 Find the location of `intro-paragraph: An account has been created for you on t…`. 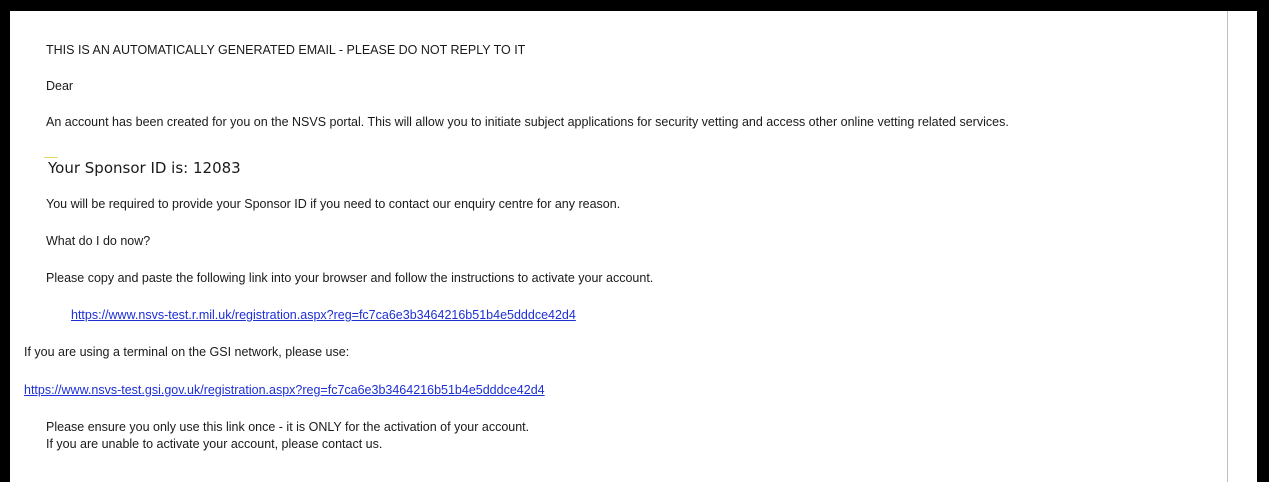

intro-paragraph: An account has been created for you on t… is located at coordinates (527, 122).